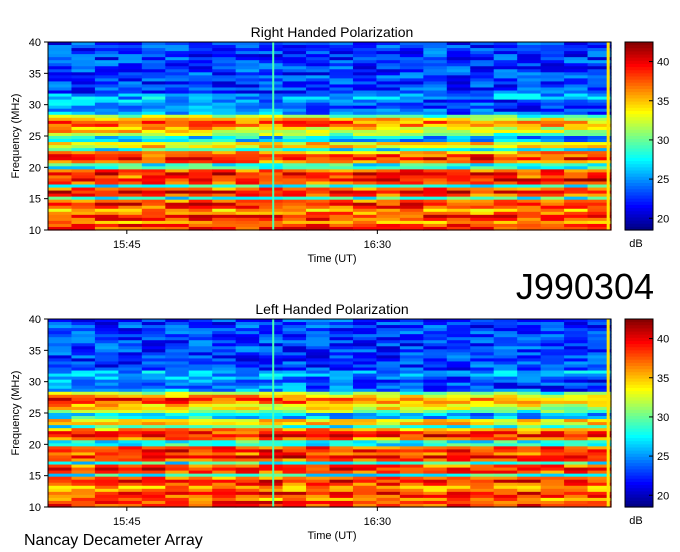  Describe the element at coordinates (113, 540) in the screenshot. I see `footer-label: Nancay Decameter Array` at that location.